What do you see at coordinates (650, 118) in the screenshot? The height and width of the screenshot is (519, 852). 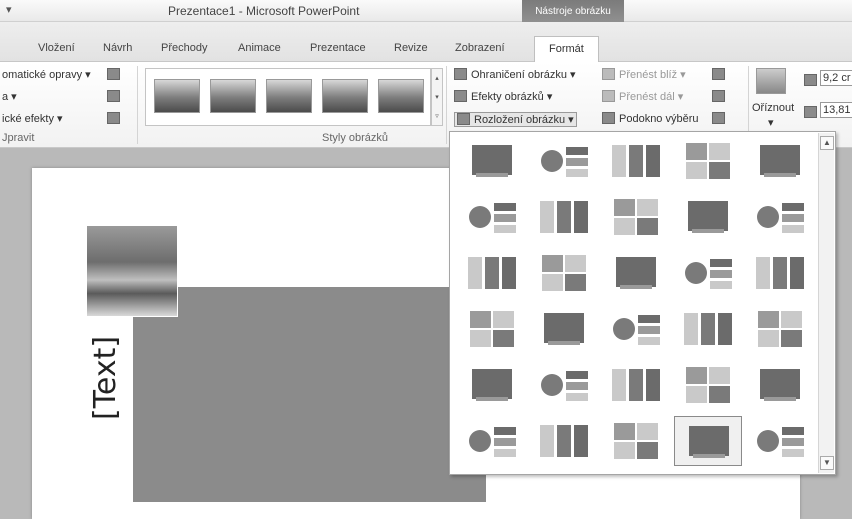 I see `selection-pane-button: Podokno výběru` at bounding box center [650, 118].